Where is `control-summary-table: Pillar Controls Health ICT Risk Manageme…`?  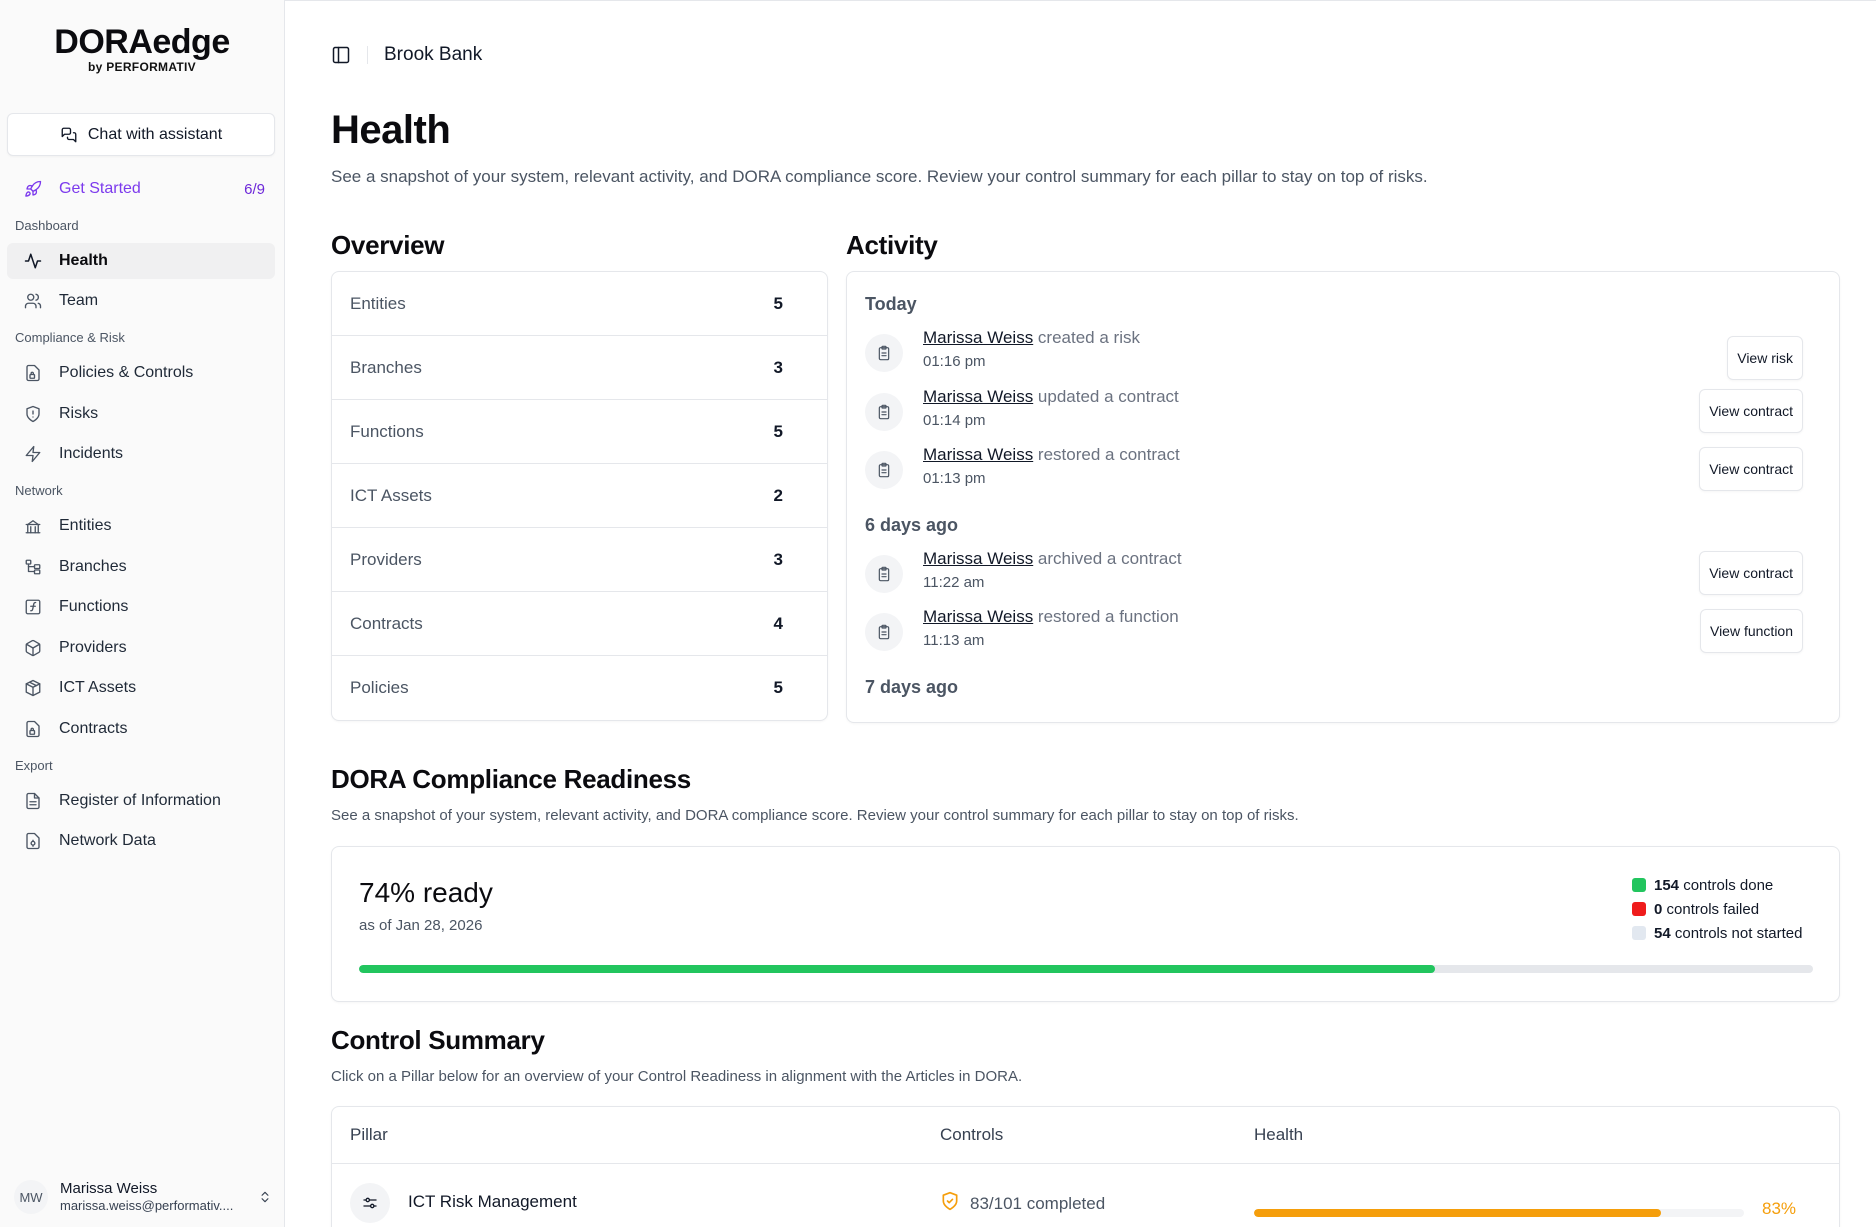
control-summary-table: Pillar Controls Health ICT Risk Manageme… is located at coordinates (1085, 1166).